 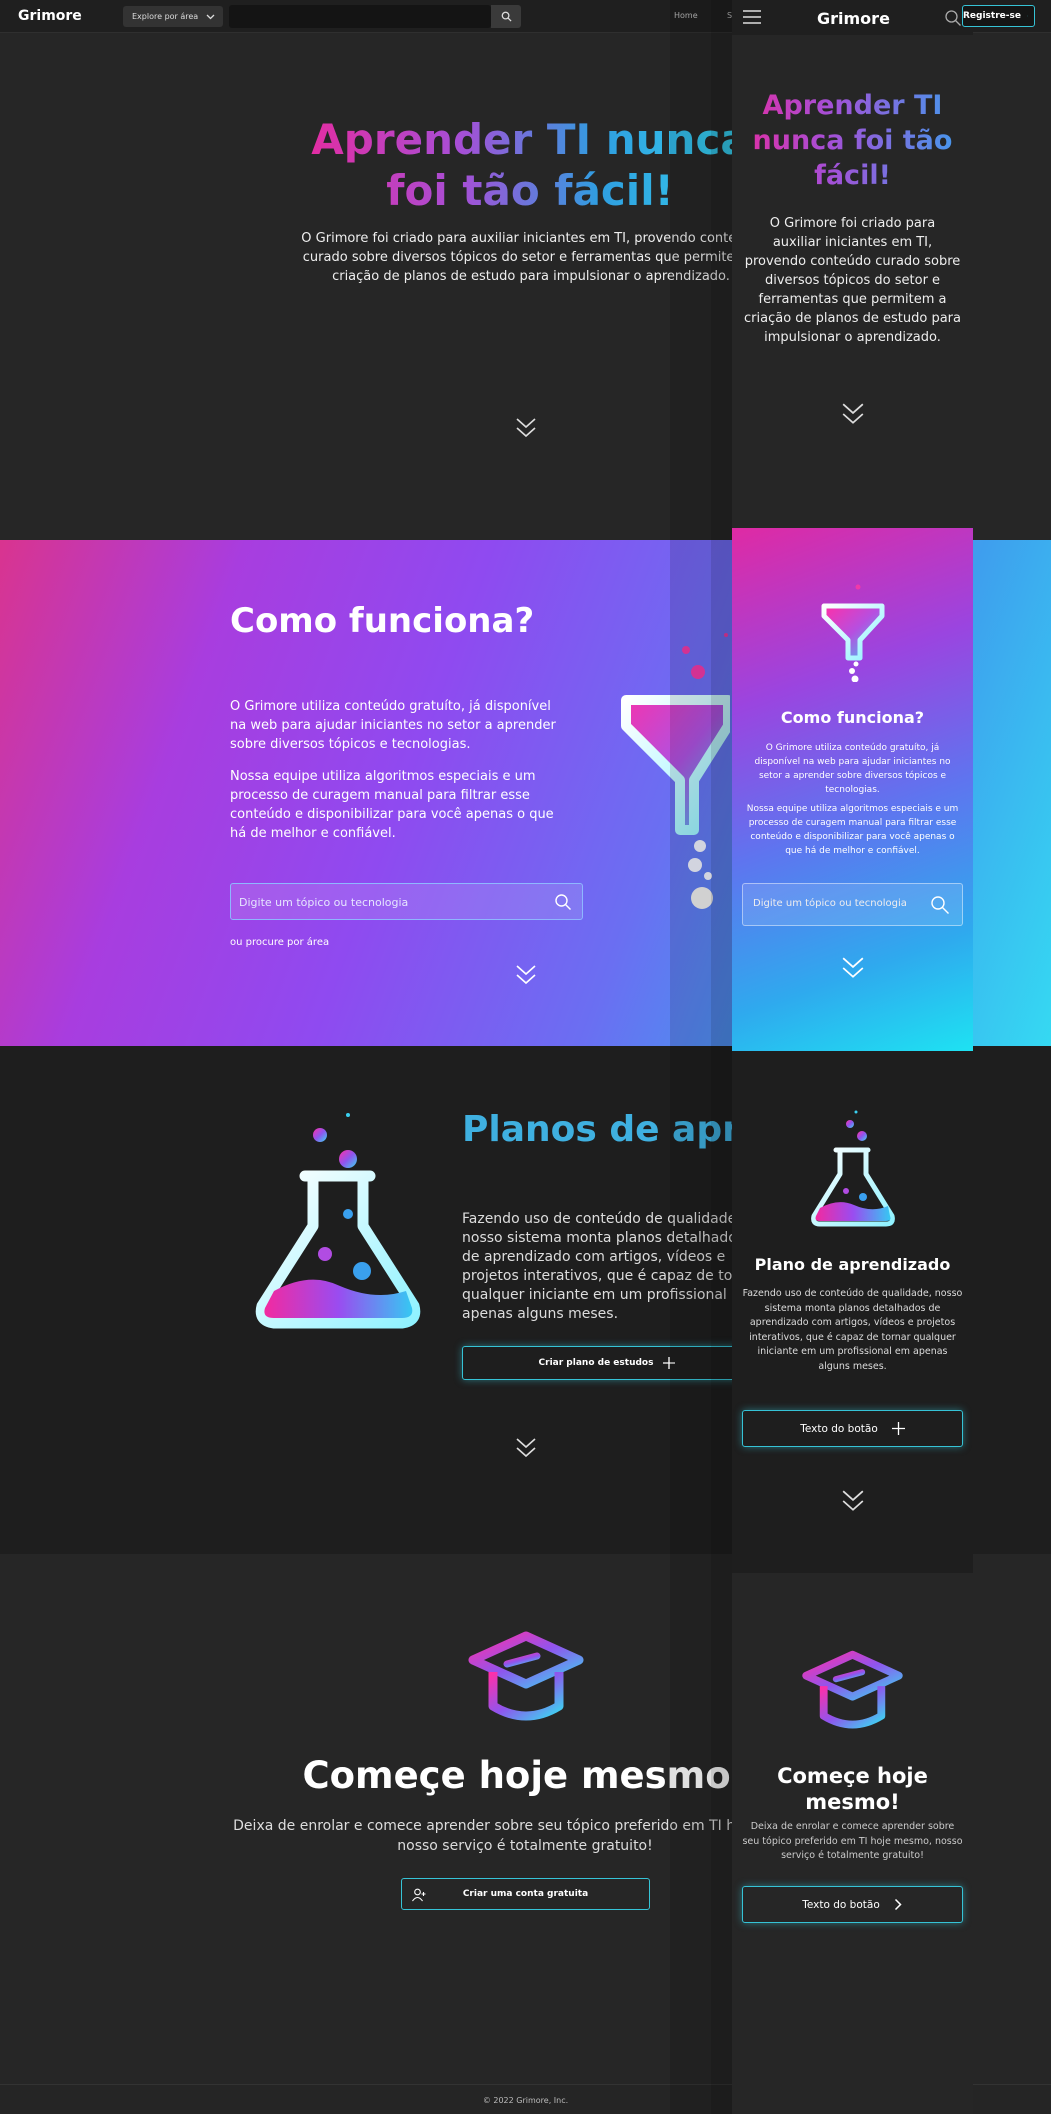 I want to click on mobile-plans-button-label: Texto do botão, so click(x=839, y=1428).